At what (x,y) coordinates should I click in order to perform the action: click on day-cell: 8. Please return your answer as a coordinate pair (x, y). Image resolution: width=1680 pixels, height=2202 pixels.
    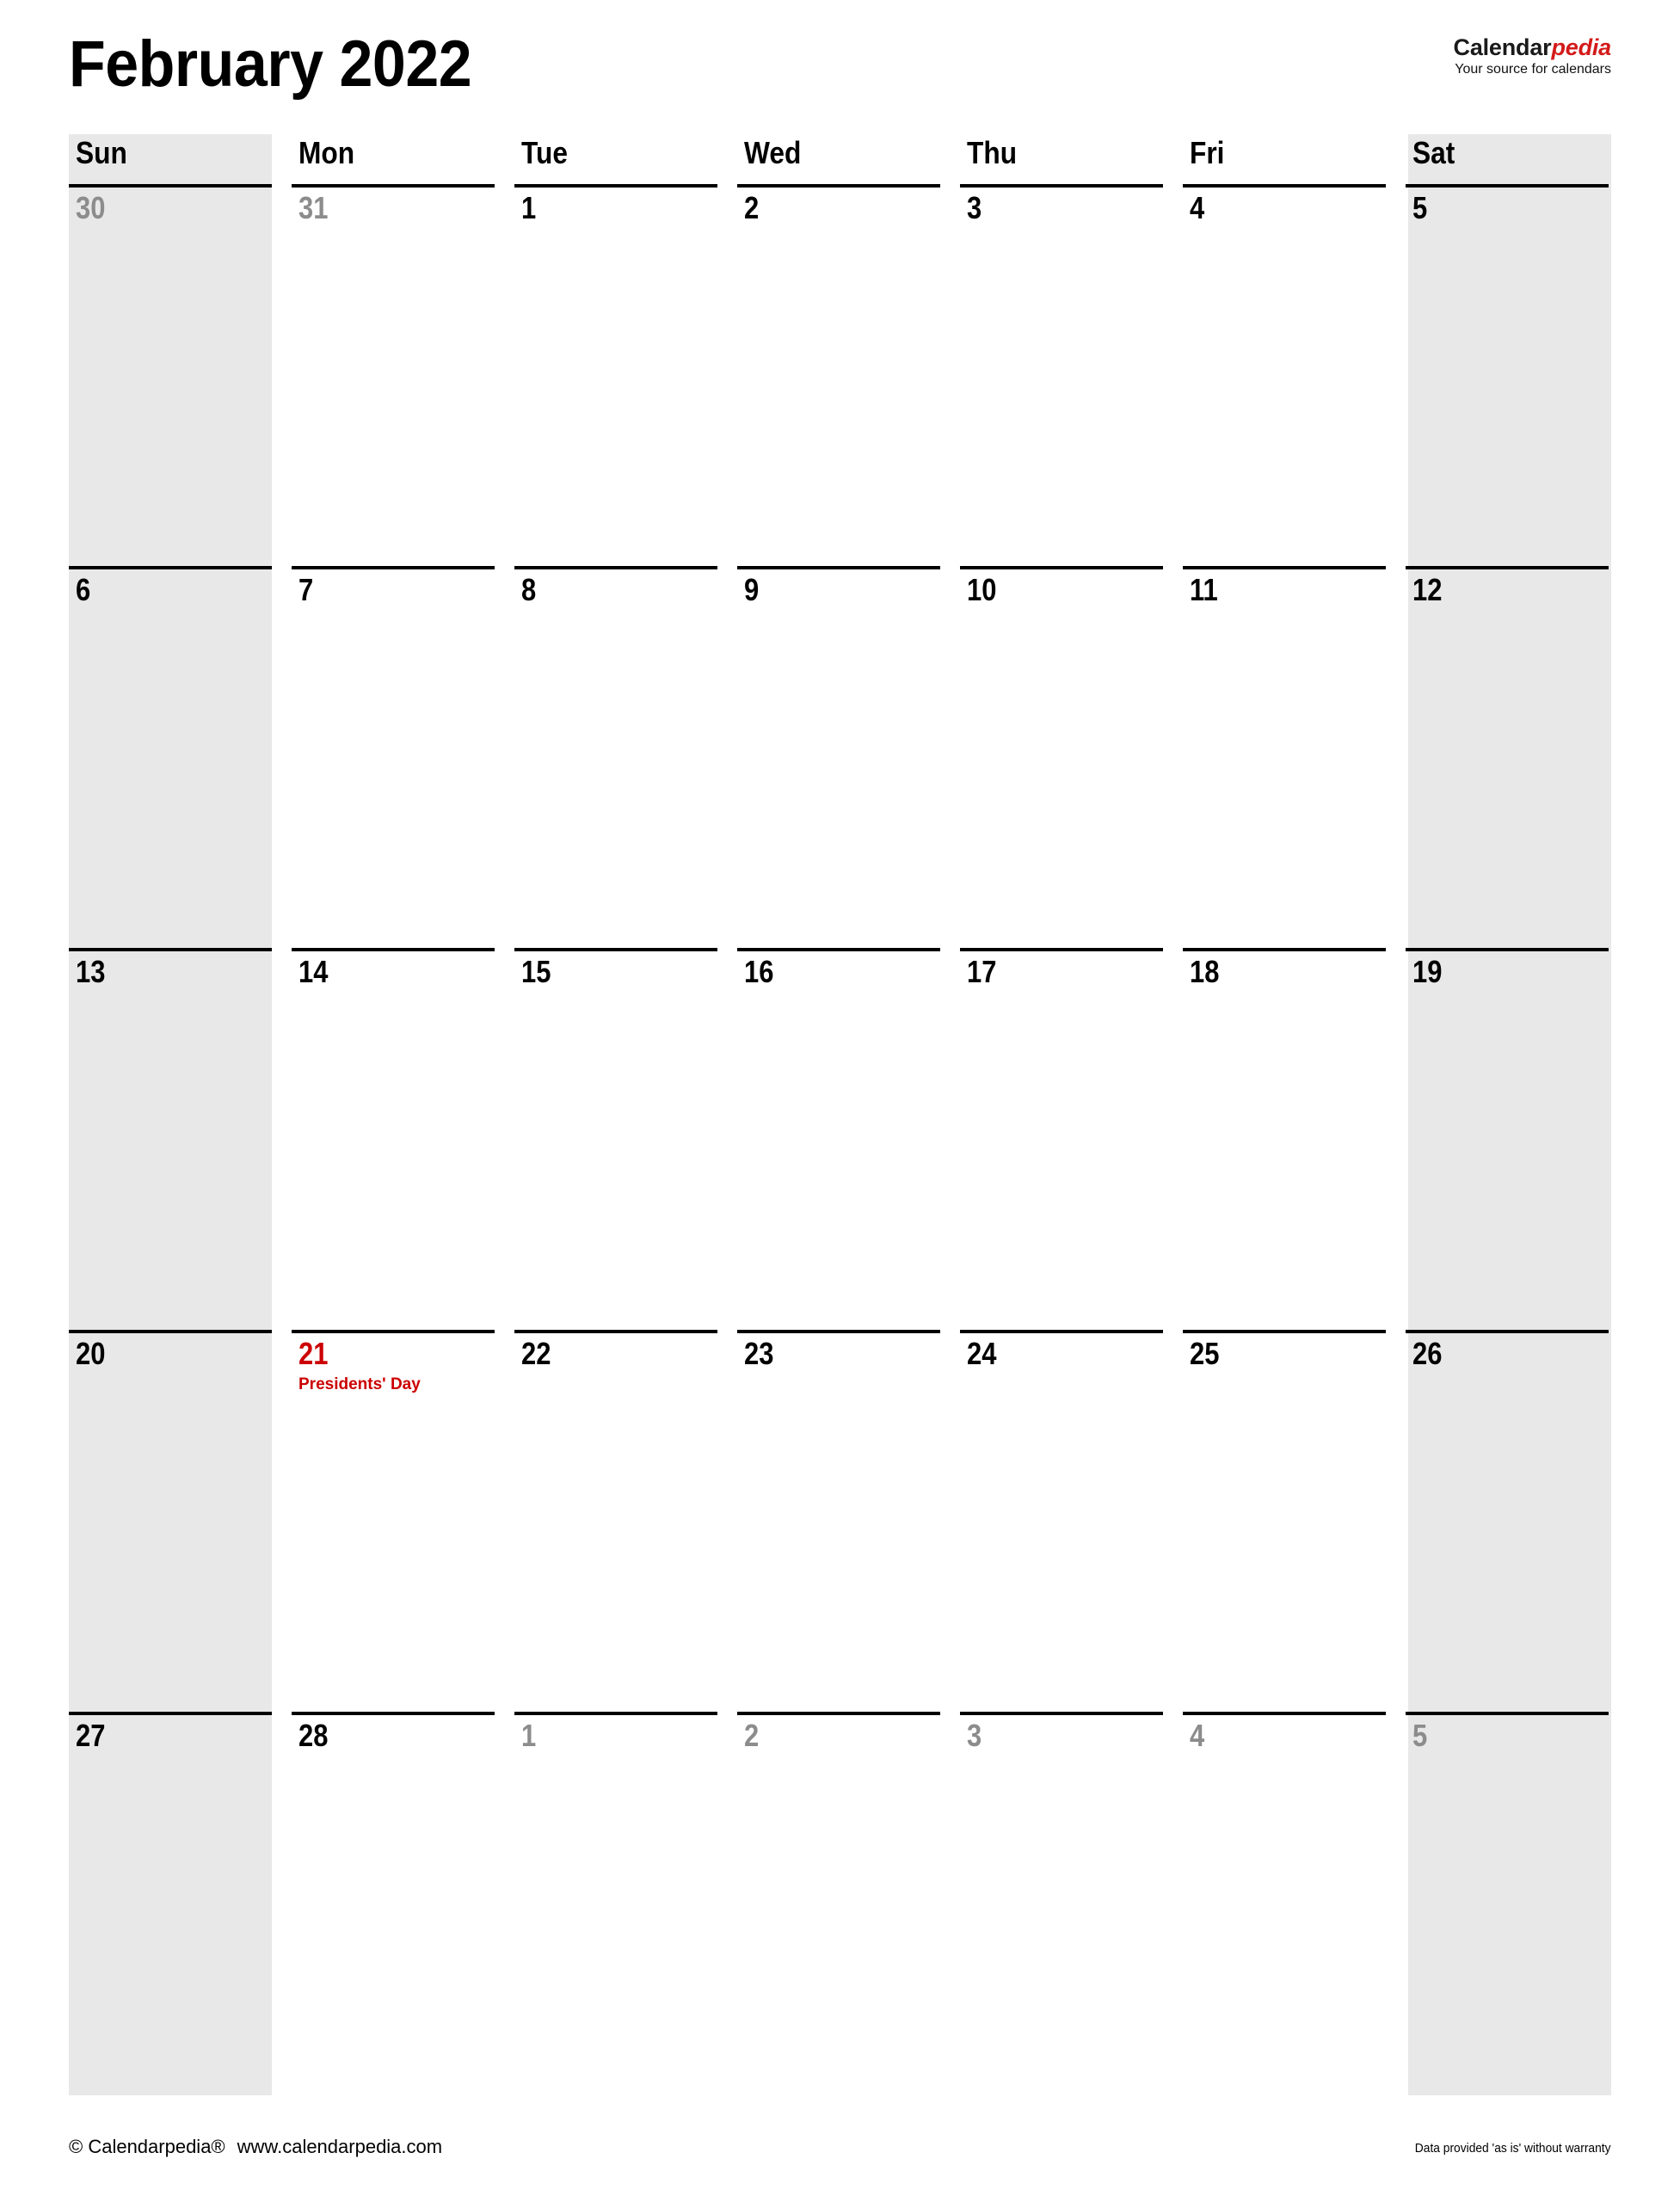
    Looking at the image, I should click on (616, 757).